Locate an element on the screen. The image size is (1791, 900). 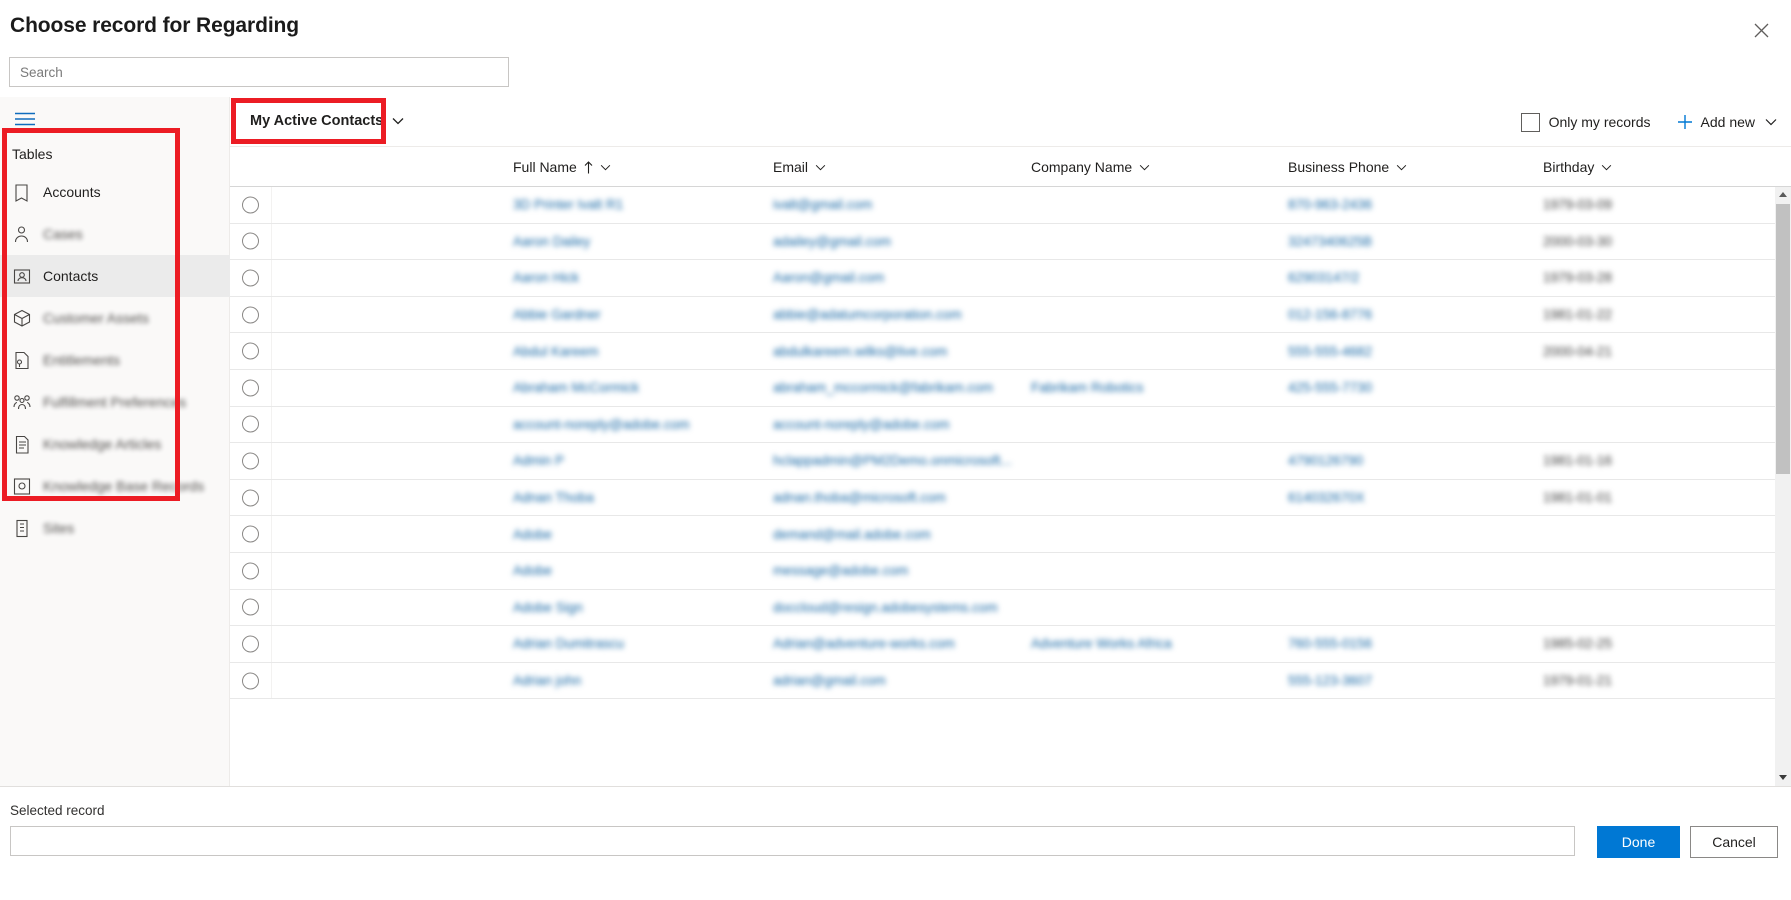
only-my-records-checkbox: Only my records is located at coordinates (1585, 122).